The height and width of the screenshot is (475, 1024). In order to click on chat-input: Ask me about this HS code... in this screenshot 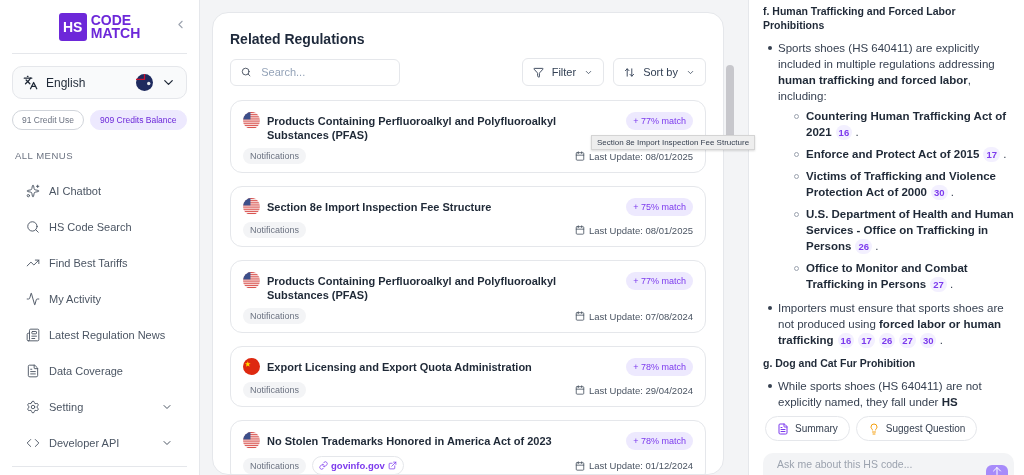, I will do `click(888, 464)`.